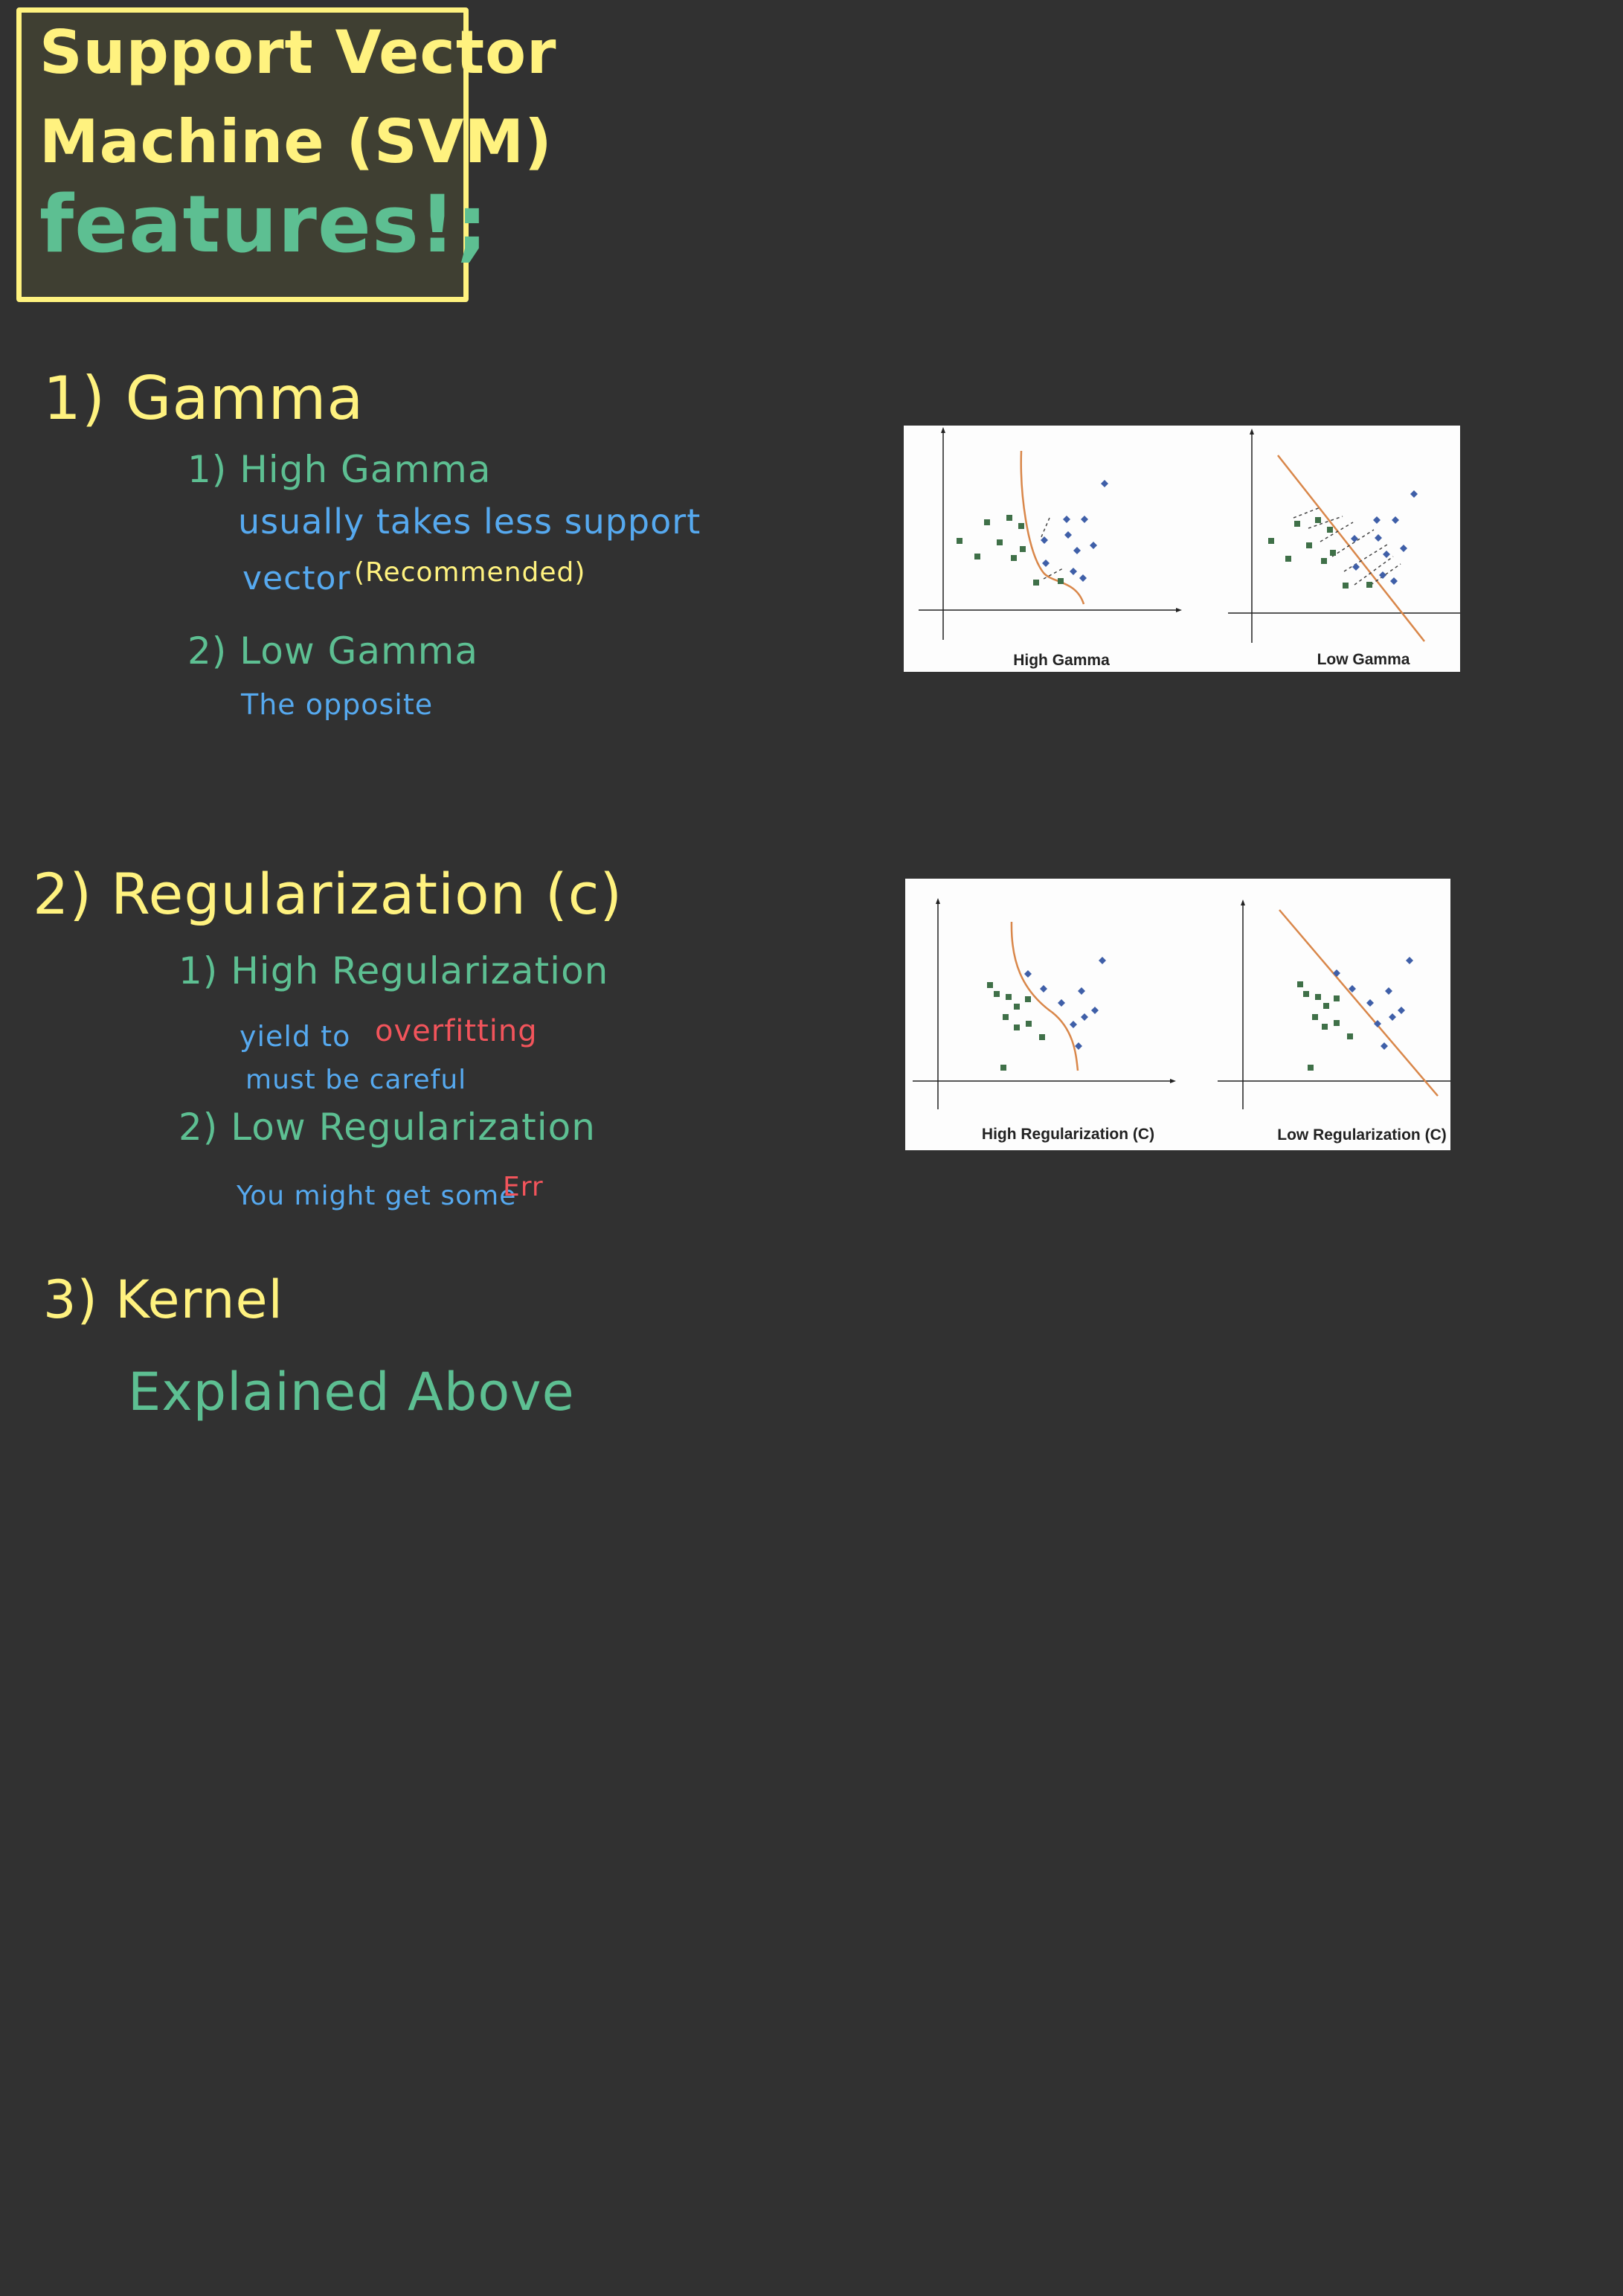 The image size is (1623, 2296). Describe the element at coordinates (394, 971) in the screenshot. I see `item-high-regularization: 1) High Regularization` at that location.